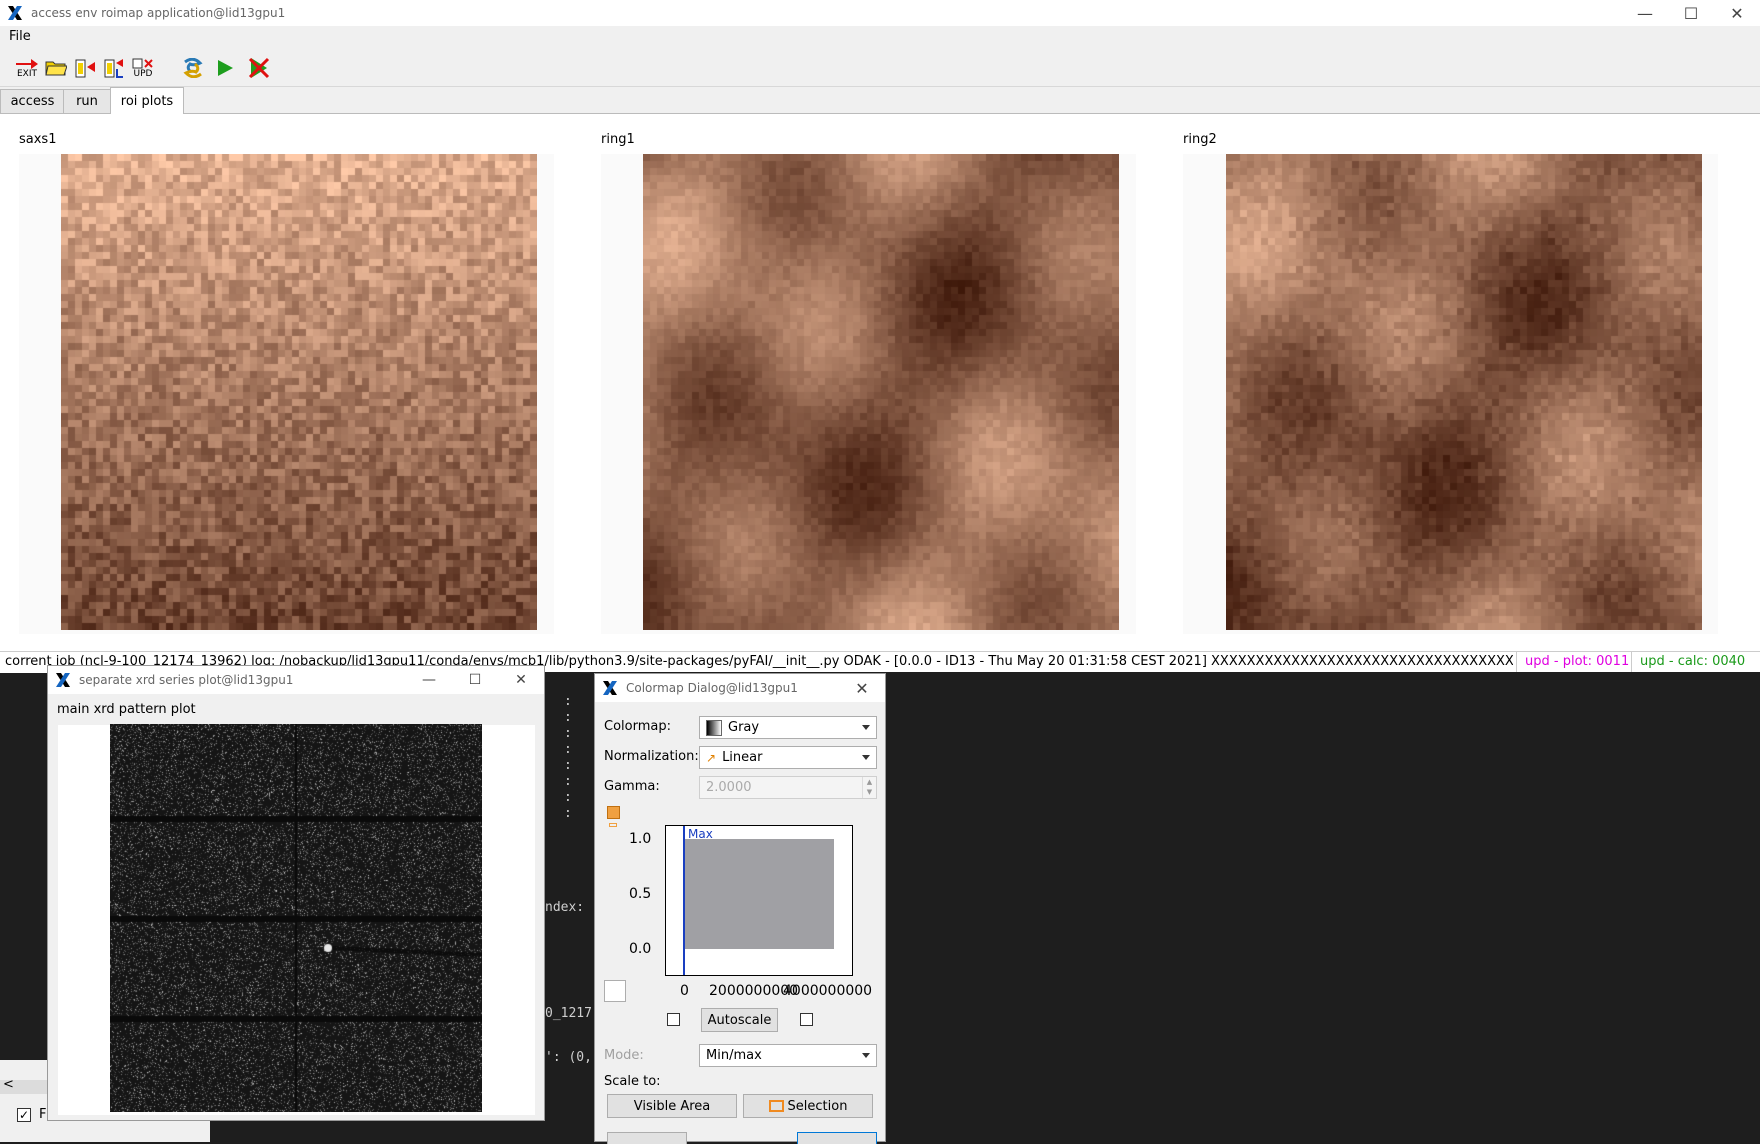 The width and height of the screenshot is (1760, 1144). I want to click on plot-title-saxs1: saxs1, so click(38, 139).